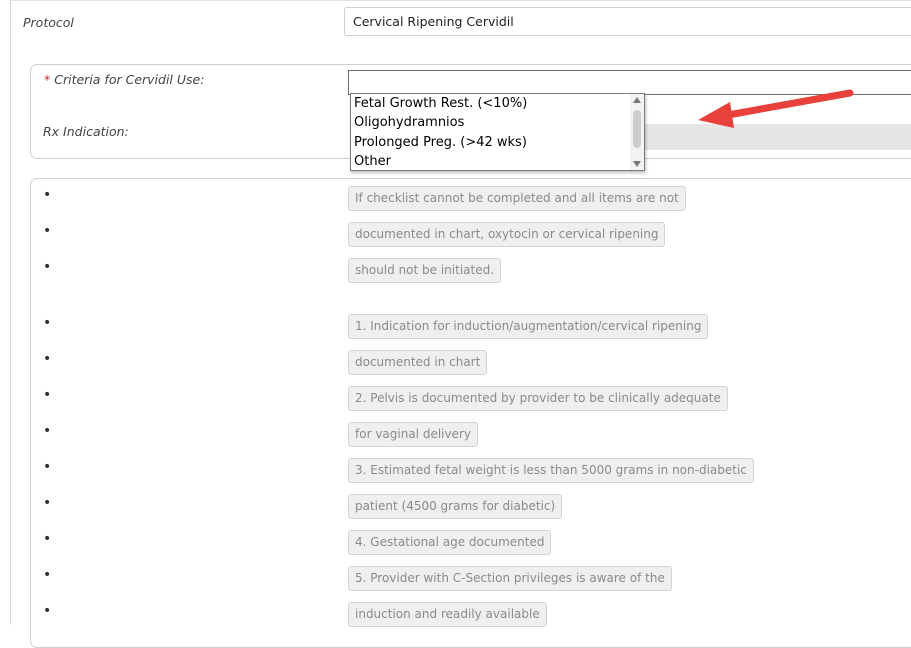  Describe the element at coordinates (440, 142) in the screenshot. I see `dropdown-option-prolonged-preg: Prolonged Preg. (>42 wks)` at that location.